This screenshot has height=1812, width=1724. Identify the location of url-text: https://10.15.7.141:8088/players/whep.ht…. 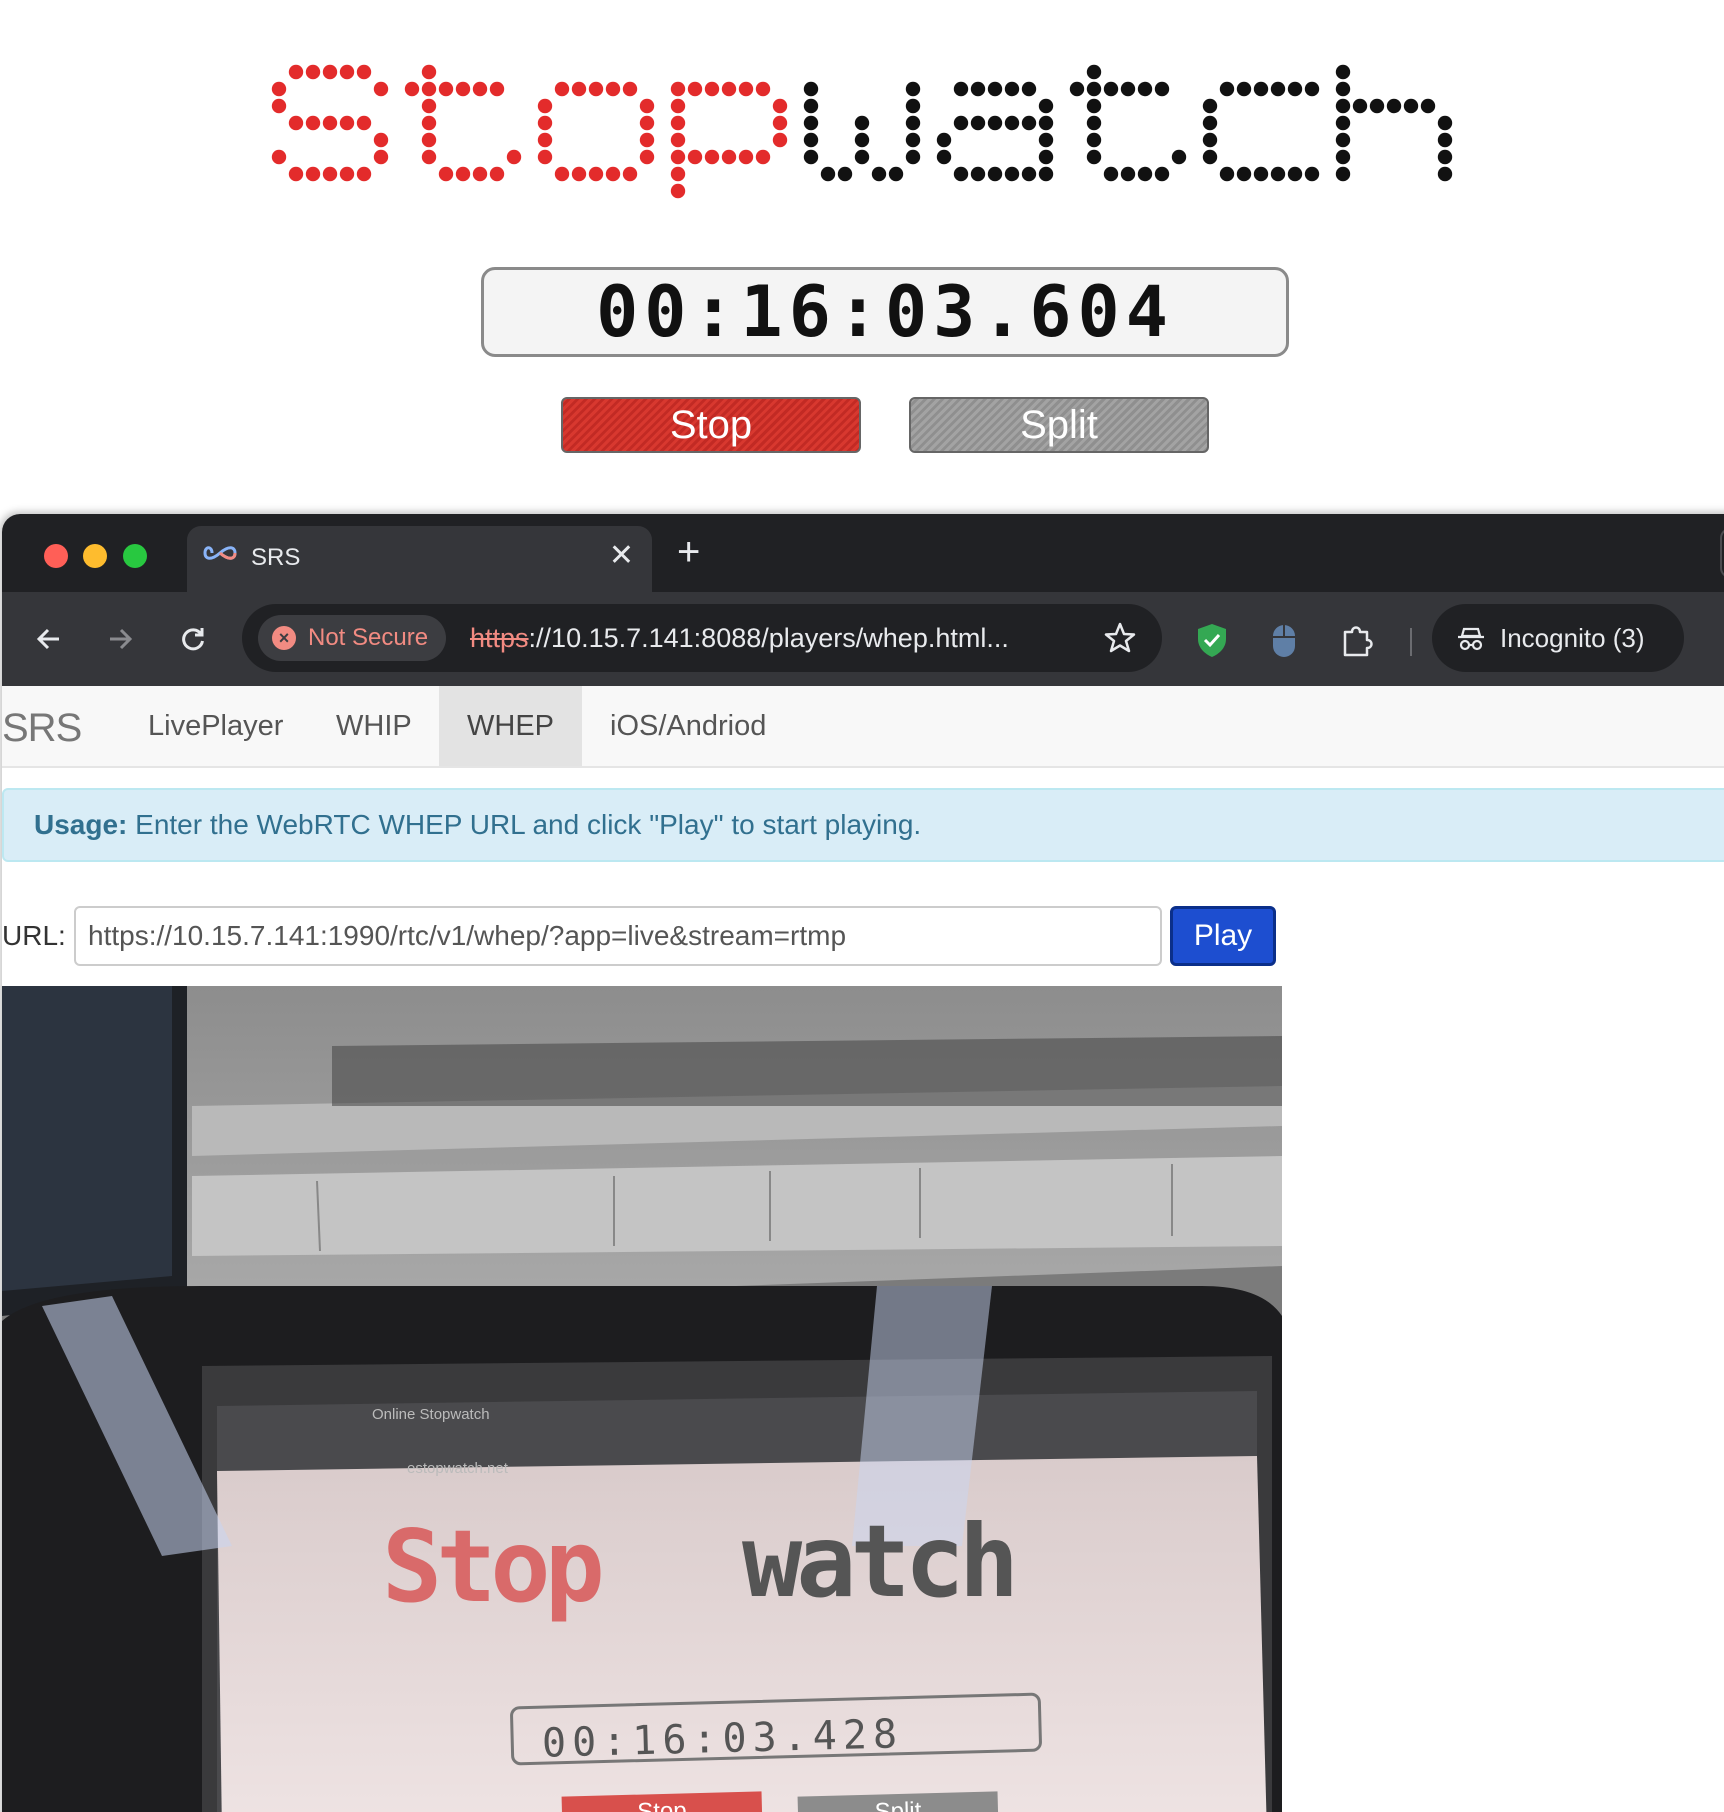
(739, 638).